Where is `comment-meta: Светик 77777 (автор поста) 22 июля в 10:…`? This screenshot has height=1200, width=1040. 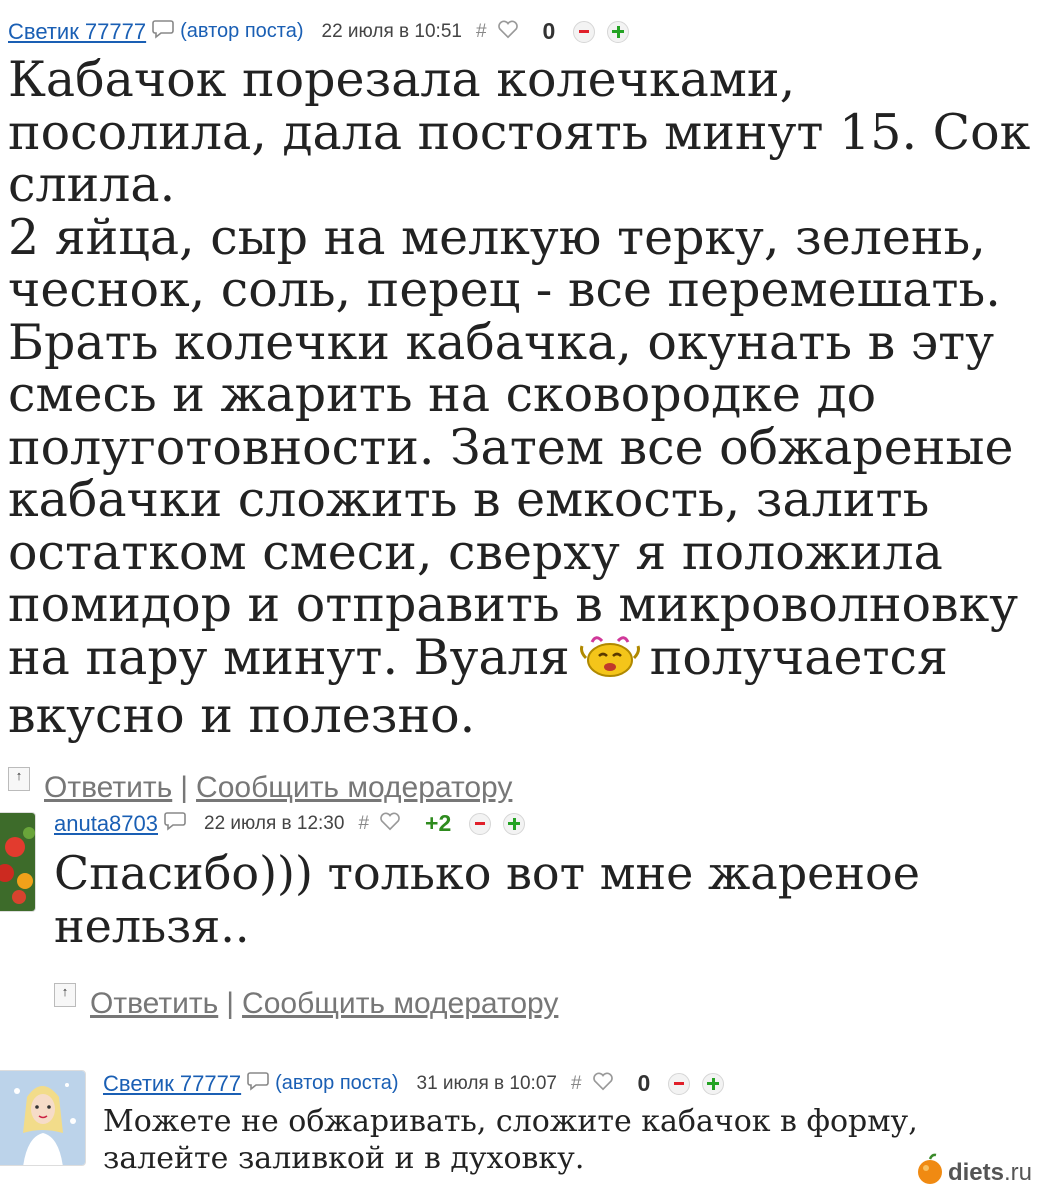 comment-meta: Светик 77777 (автор поста) 22 июля в 10:… is located at coordinates (524, 31).